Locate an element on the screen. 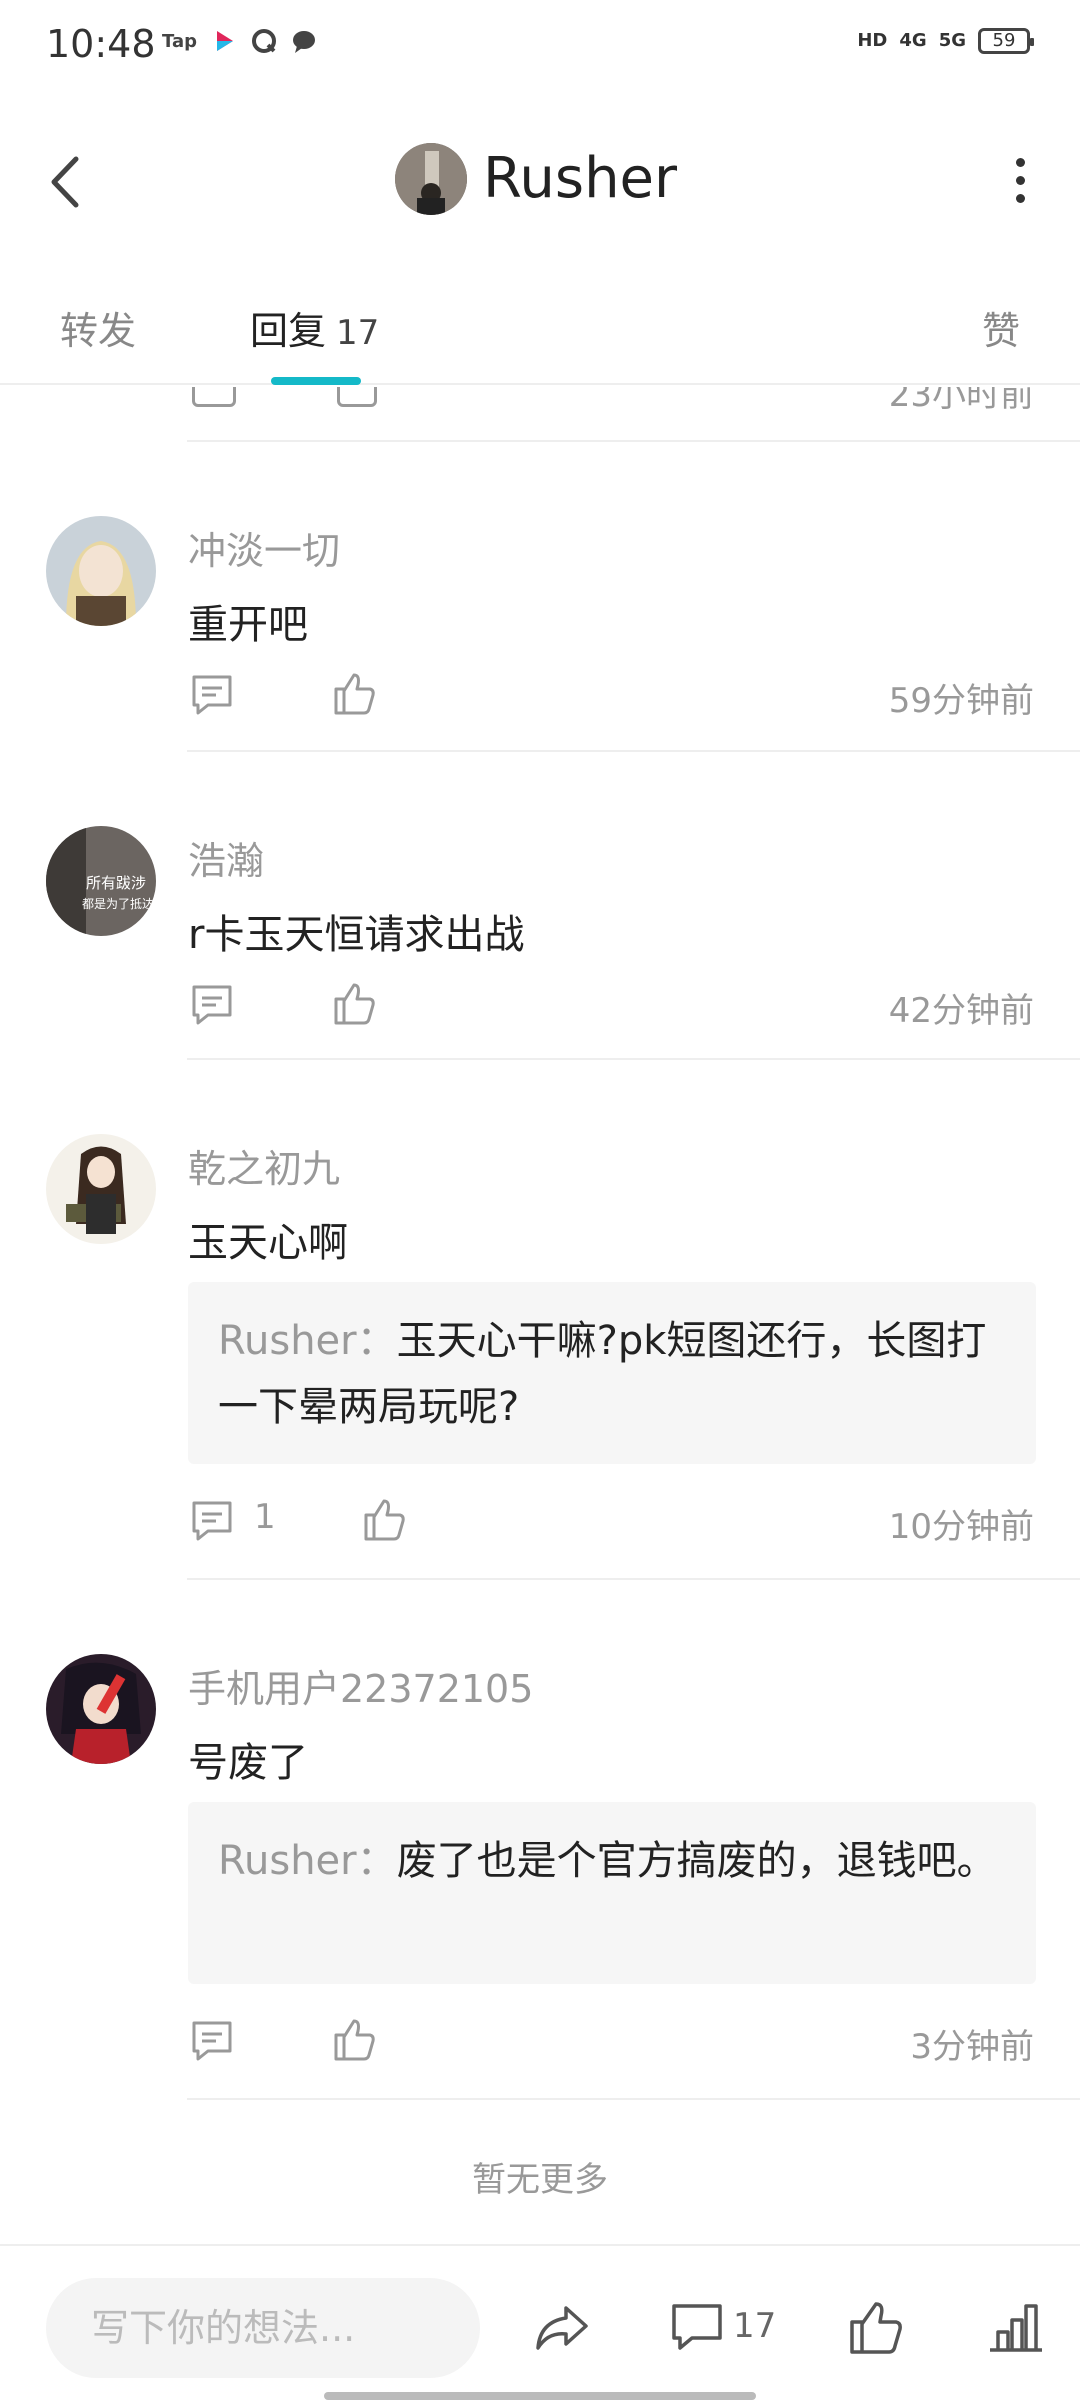  tab-indicator is located at coordinates (316, 381).